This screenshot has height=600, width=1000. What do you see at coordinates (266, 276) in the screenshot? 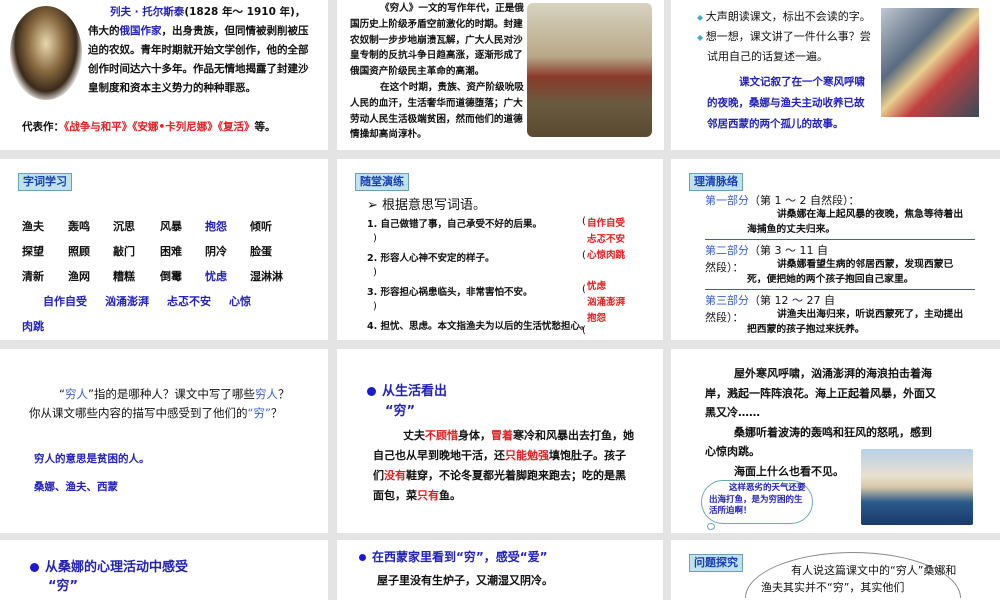
I see `vocab-word: 湿淋淋` at bounding box center [266, 276].